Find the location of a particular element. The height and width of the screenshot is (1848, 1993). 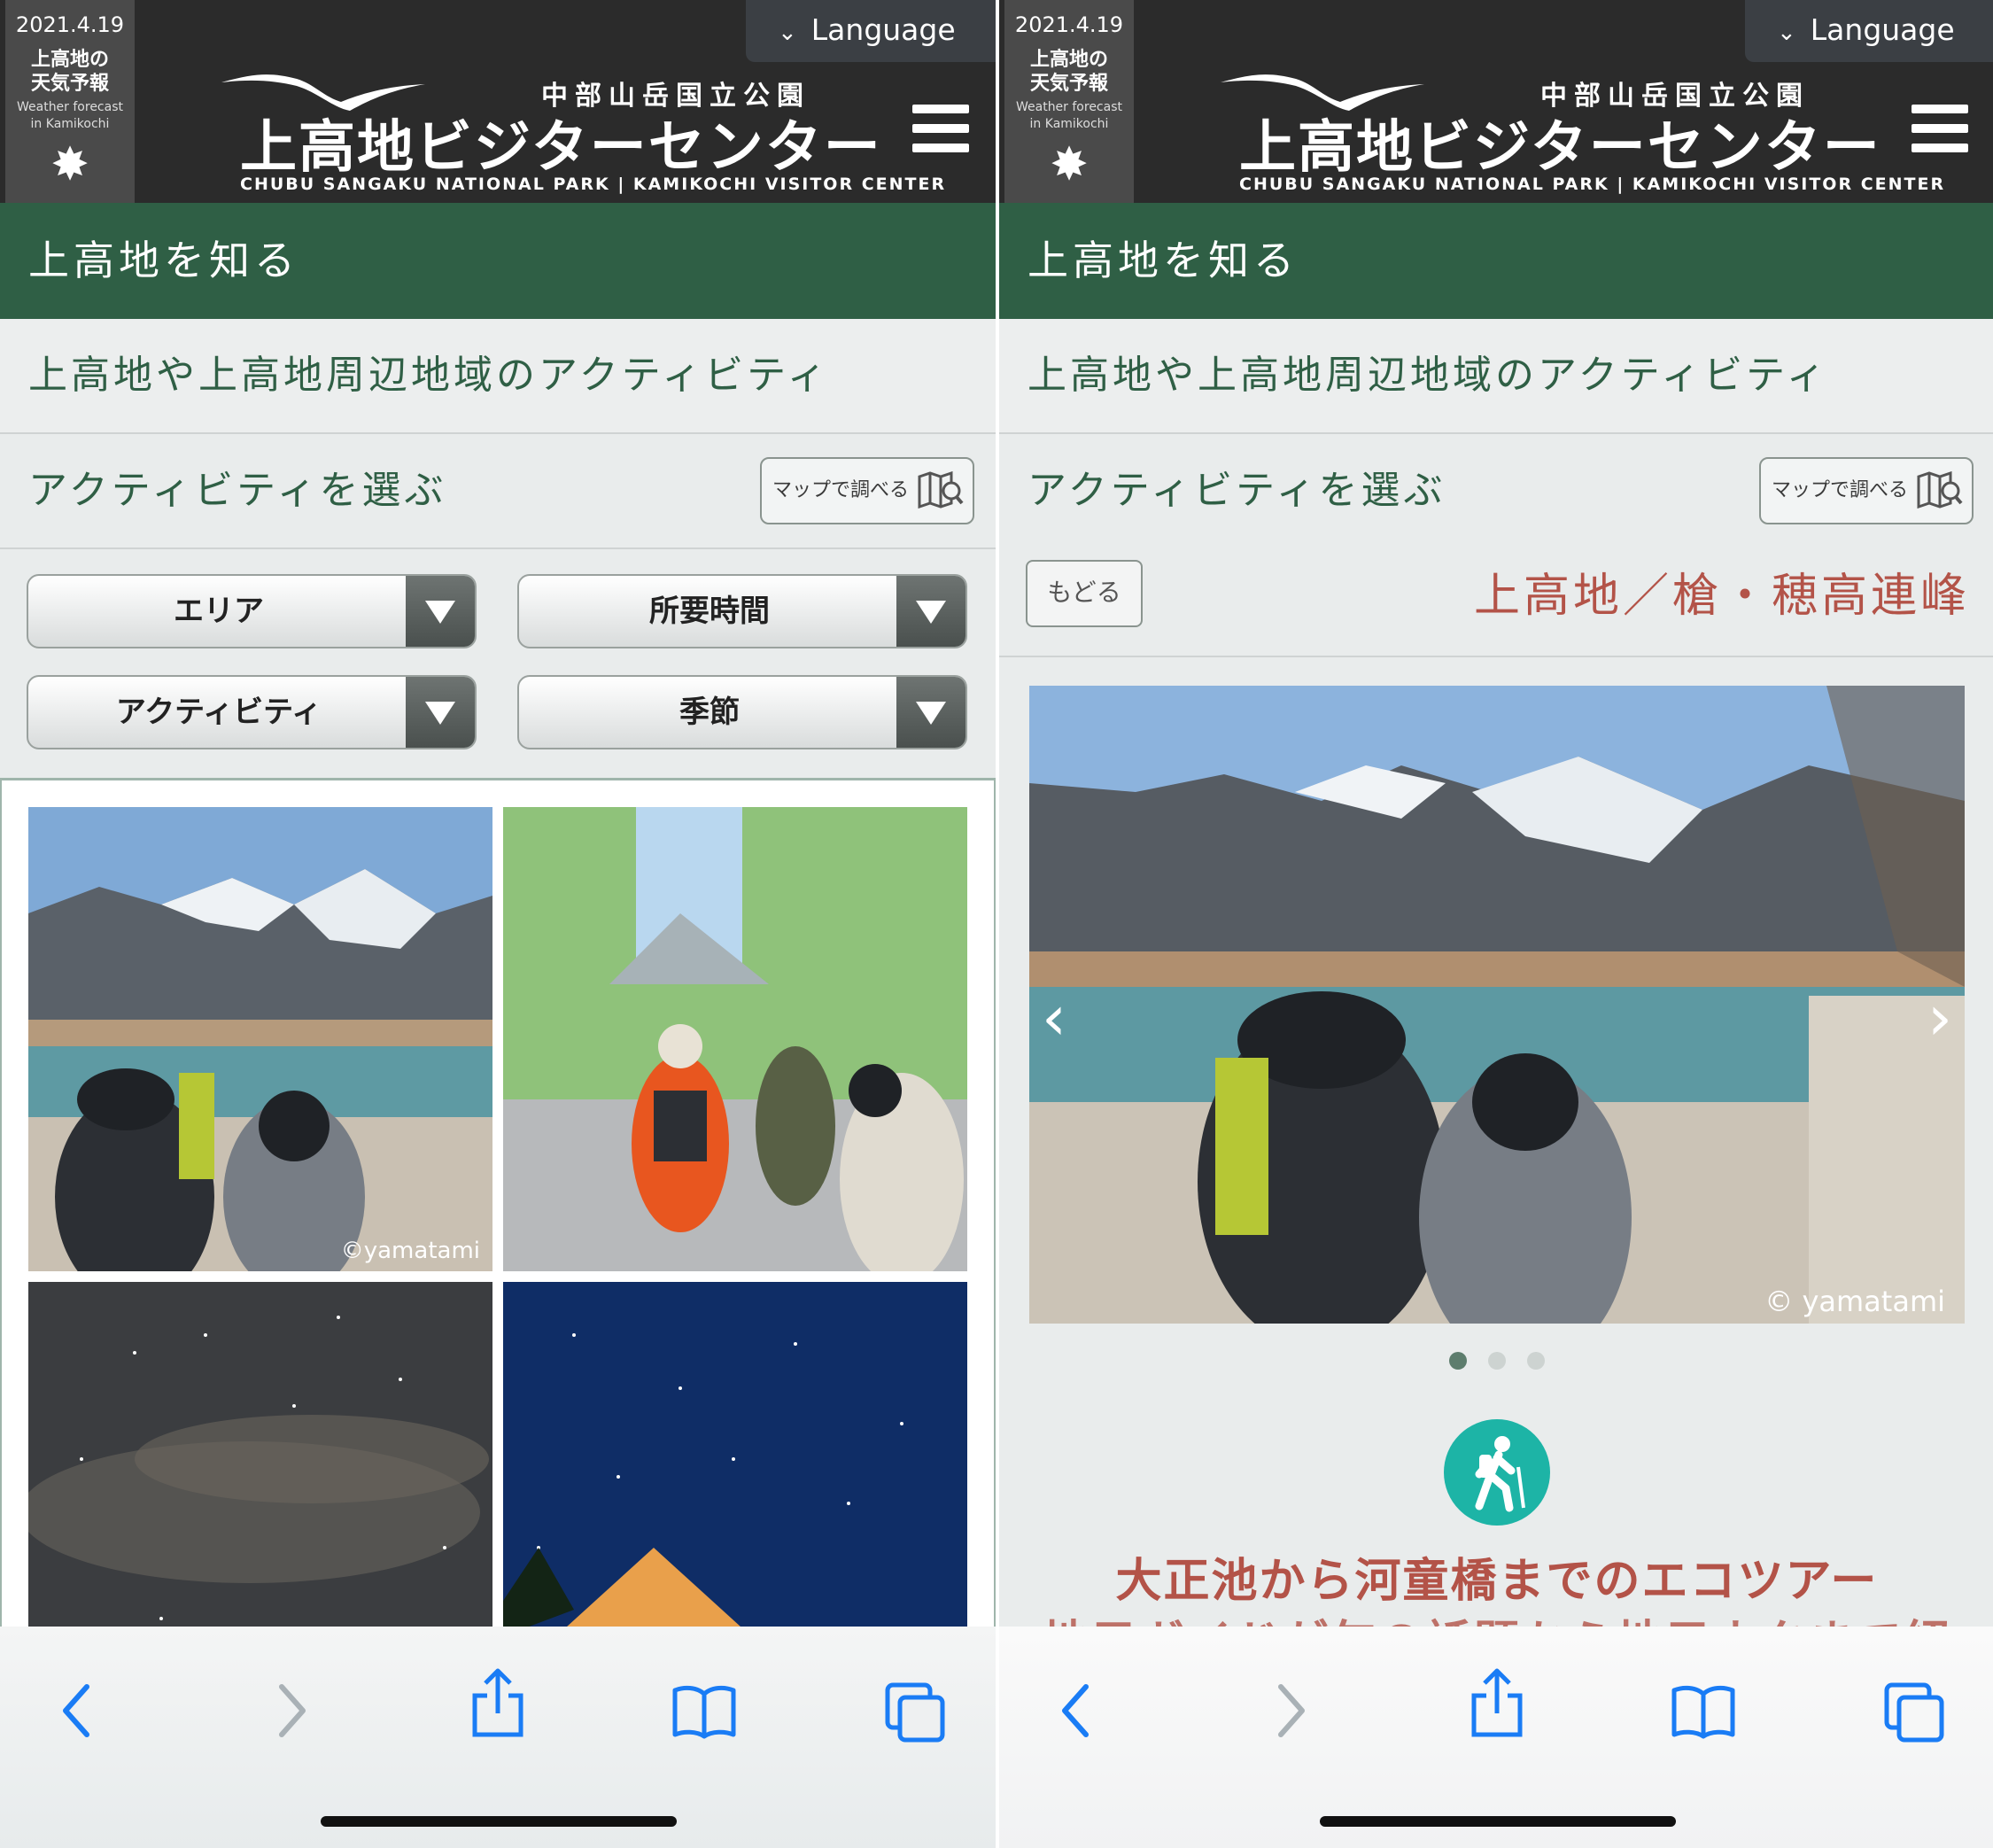

season-dropdown: 季節 is located at coordinates (742, 712).